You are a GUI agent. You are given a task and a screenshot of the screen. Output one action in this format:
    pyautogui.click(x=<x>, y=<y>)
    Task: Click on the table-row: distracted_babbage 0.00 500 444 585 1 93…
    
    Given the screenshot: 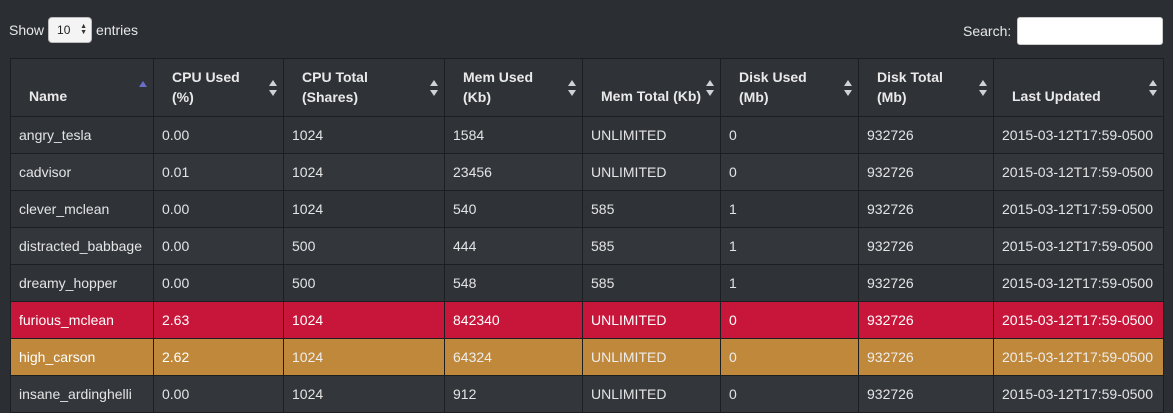 What is the action you would take?
    pyautogui.click(x=587, y=246)
    